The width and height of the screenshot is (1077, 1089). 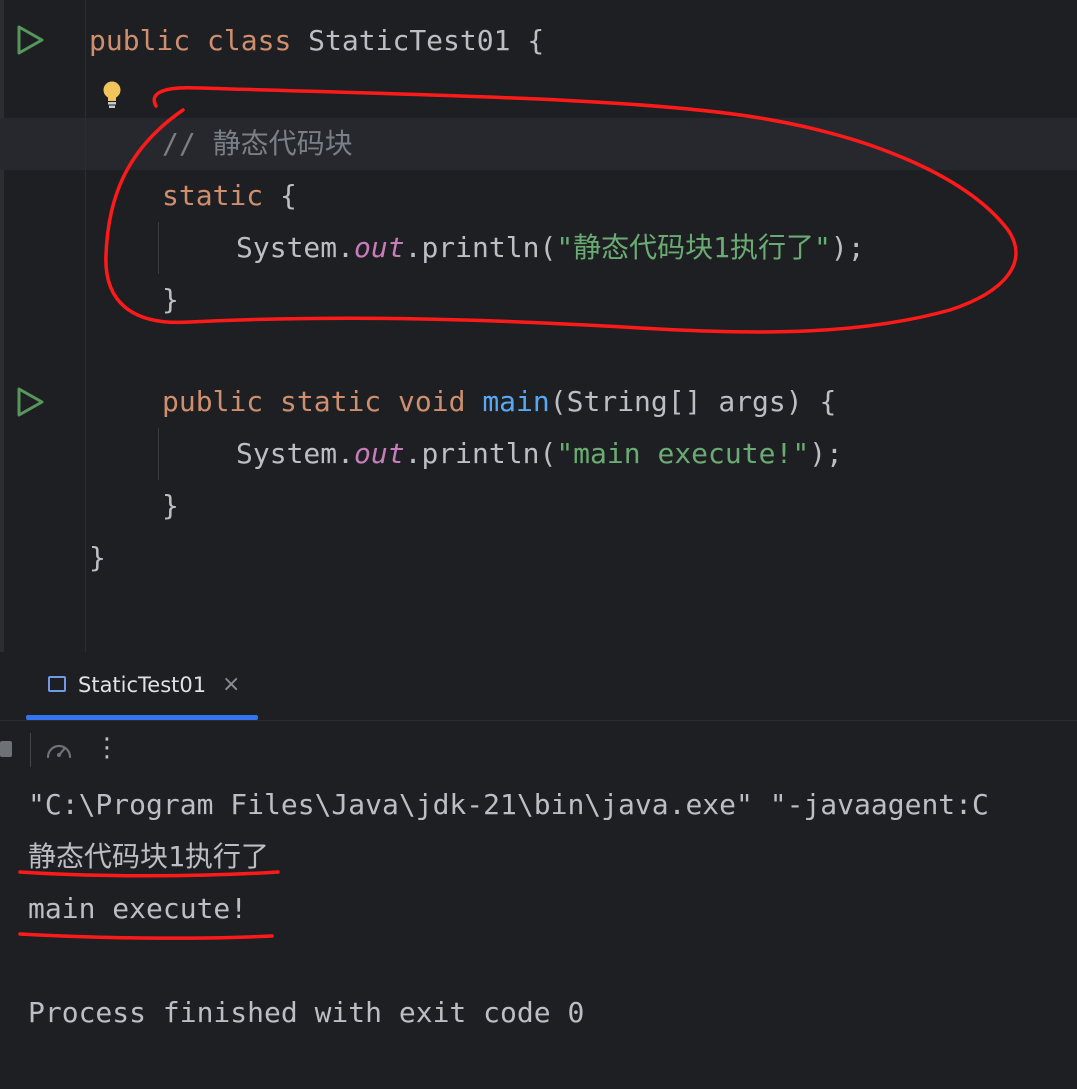 What do you see at coordinates (170, 300) in the screenshot?
I see `code-line-static-close: }` at bounding box center [170, 300].